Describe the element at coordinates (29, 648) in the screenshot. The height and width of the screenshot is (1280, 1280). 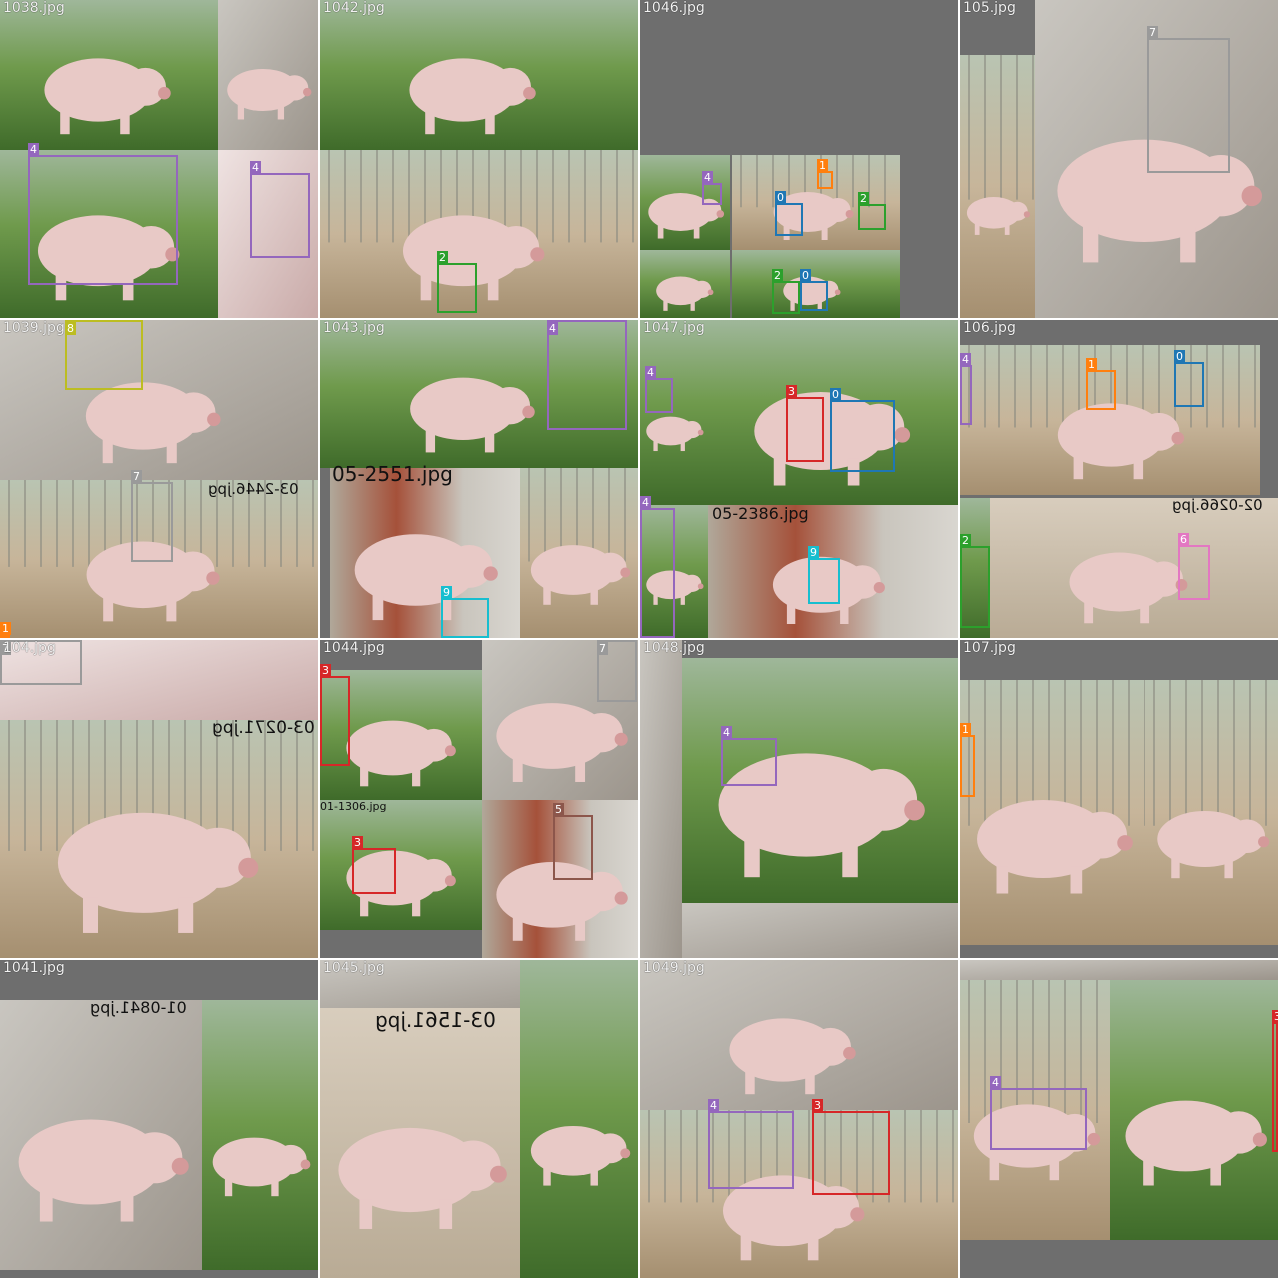
I see `tile-filename: 104.jpg` at that location.